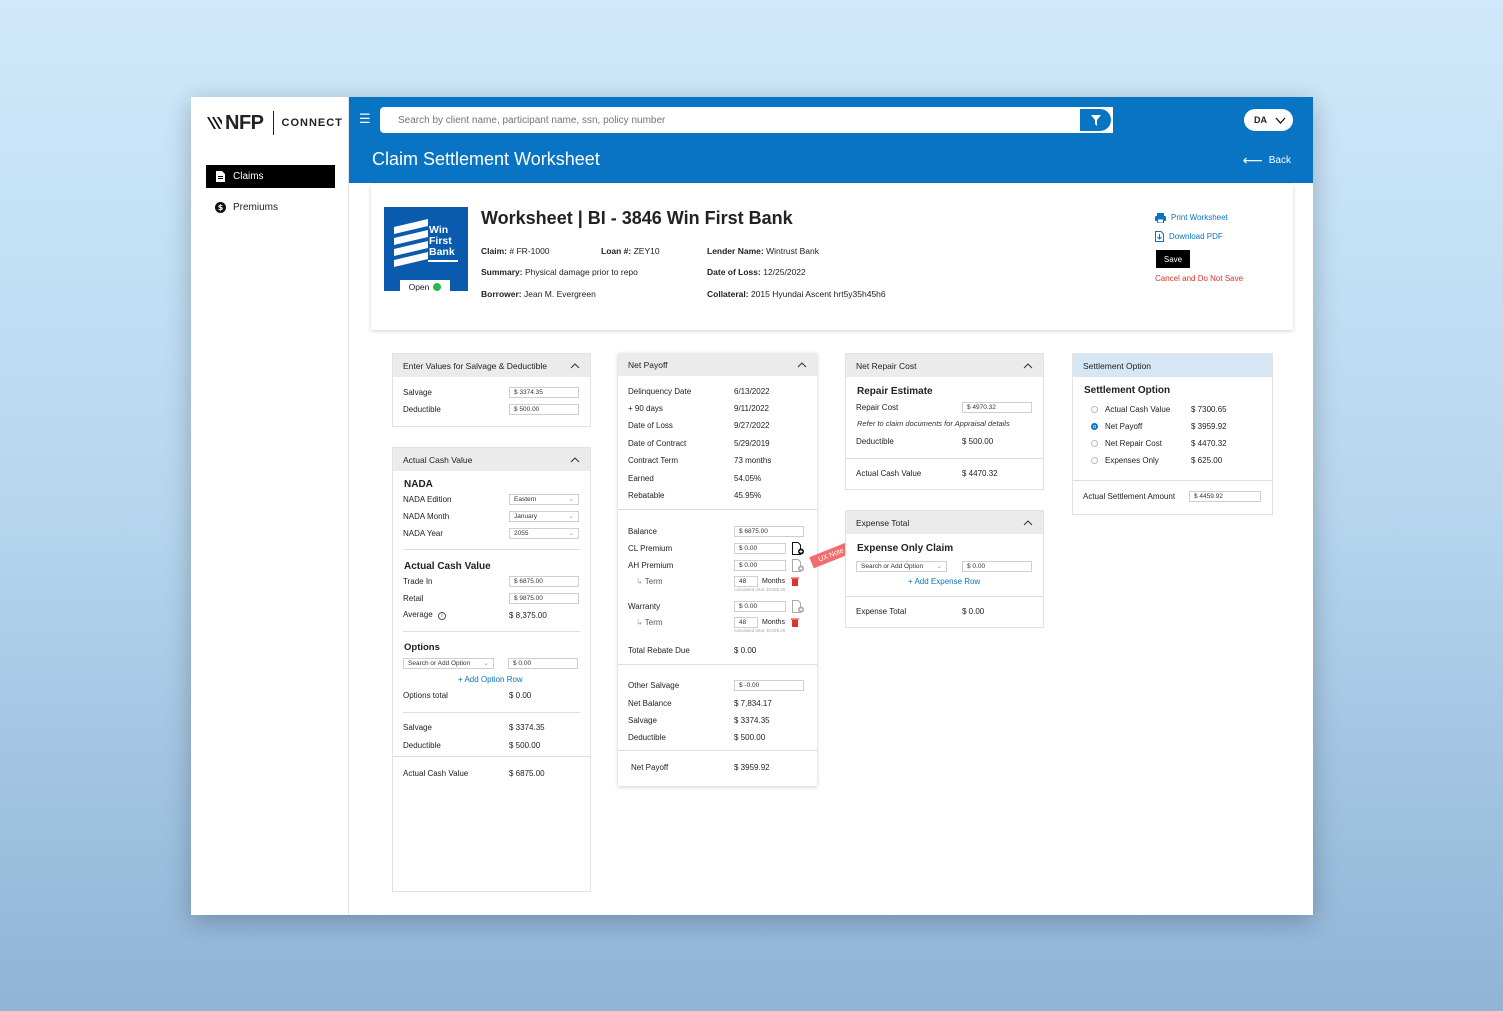 The image size is (1503, 1011). Describe the element at coordinates (437, 286) in the screenshot. I see `status-dot-icon` at that location.